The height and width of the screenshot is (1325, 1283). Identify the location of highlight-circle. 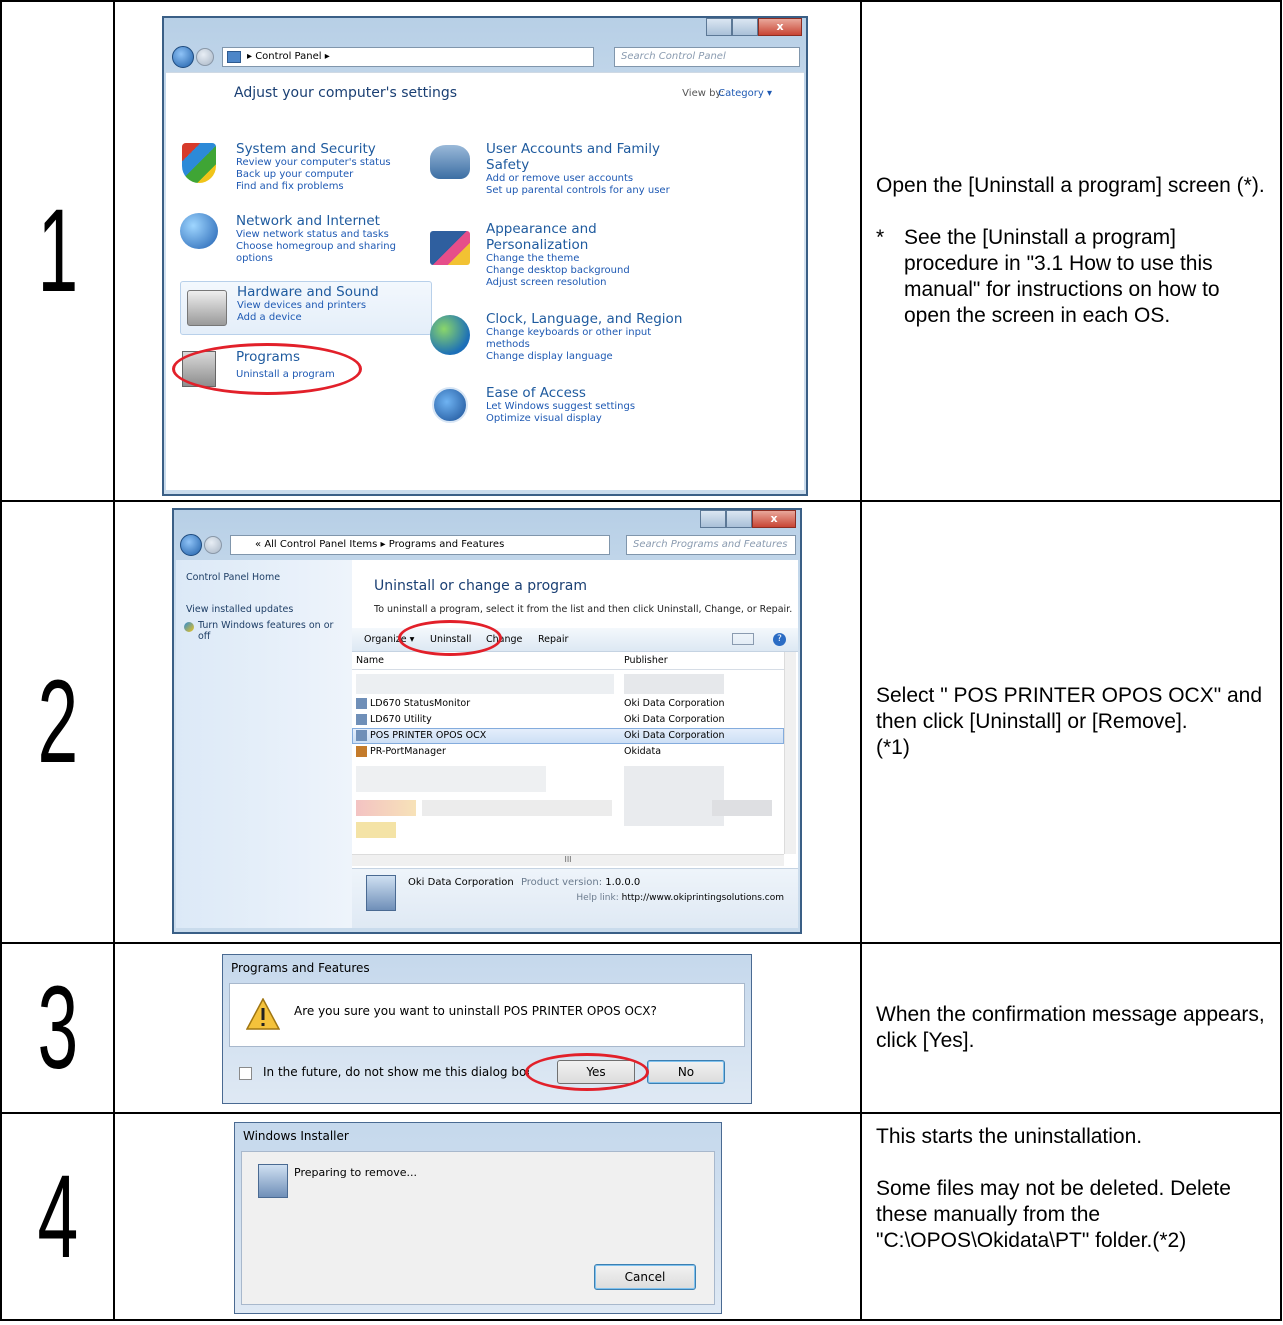
(267, 369).